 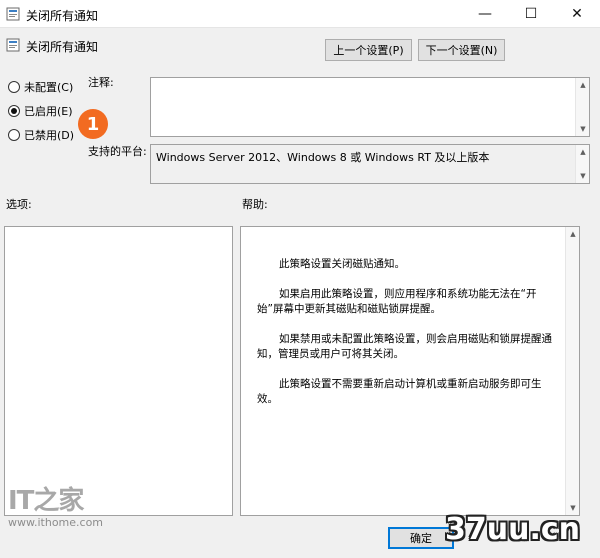 I want to click on radio-label: 已启用(E), so click(x=48, y=111).